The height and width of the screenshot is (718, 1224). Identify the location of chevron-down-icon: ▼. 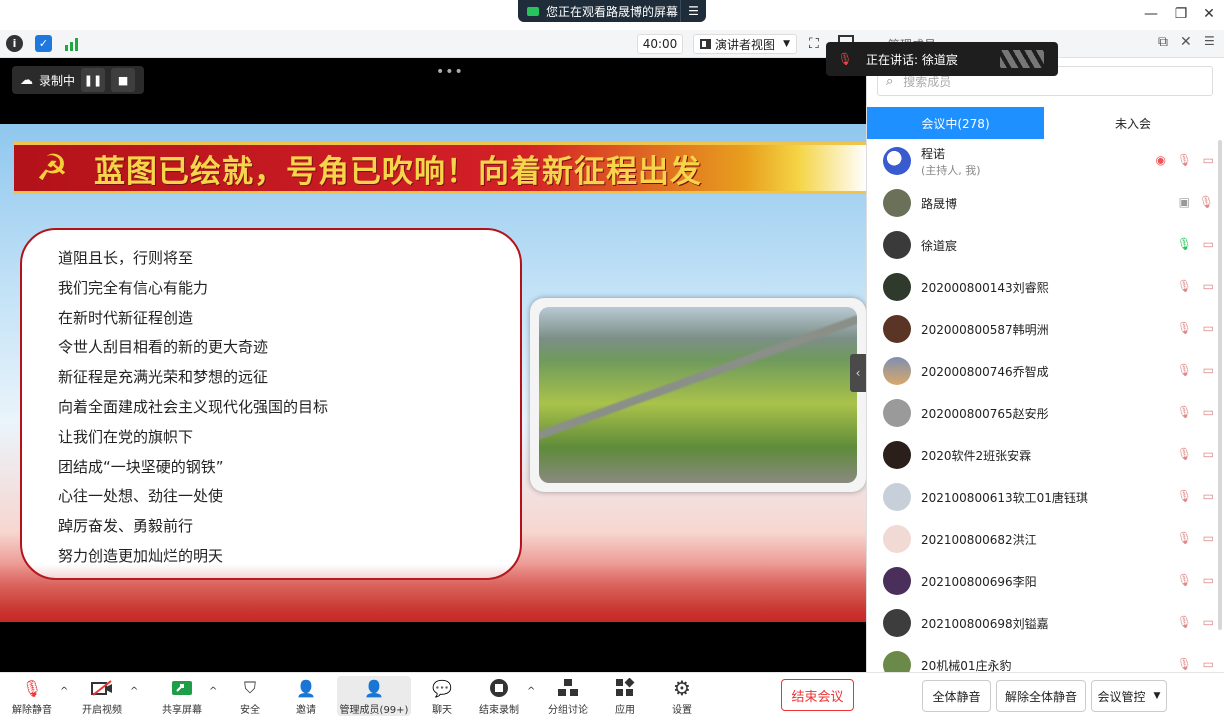
(786, 44).